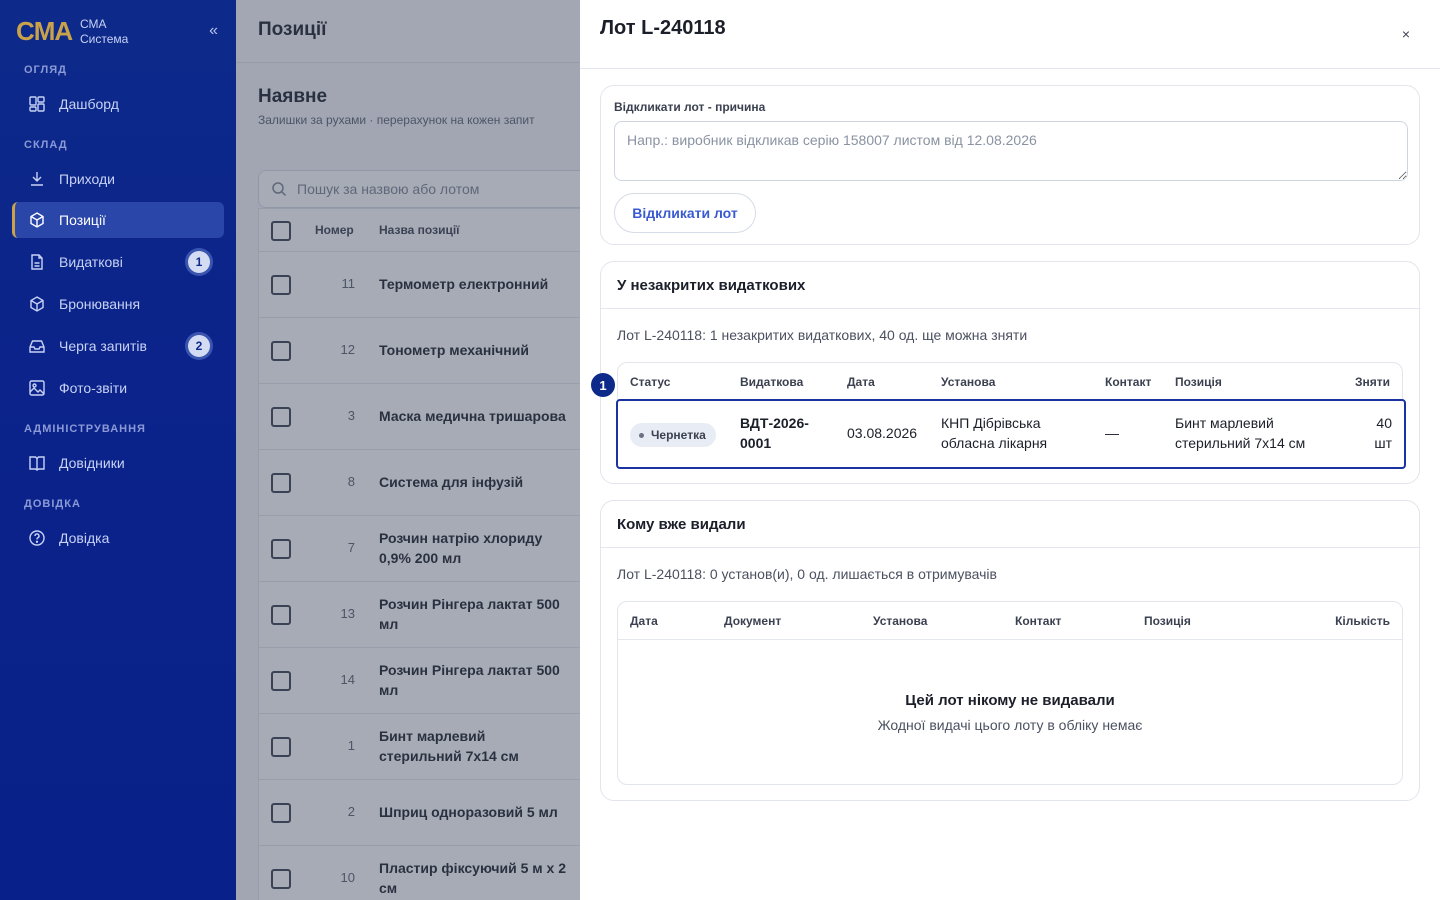  I want to click on empty-state-title: Цей лот нікому не видавали, so click(1010, 700).